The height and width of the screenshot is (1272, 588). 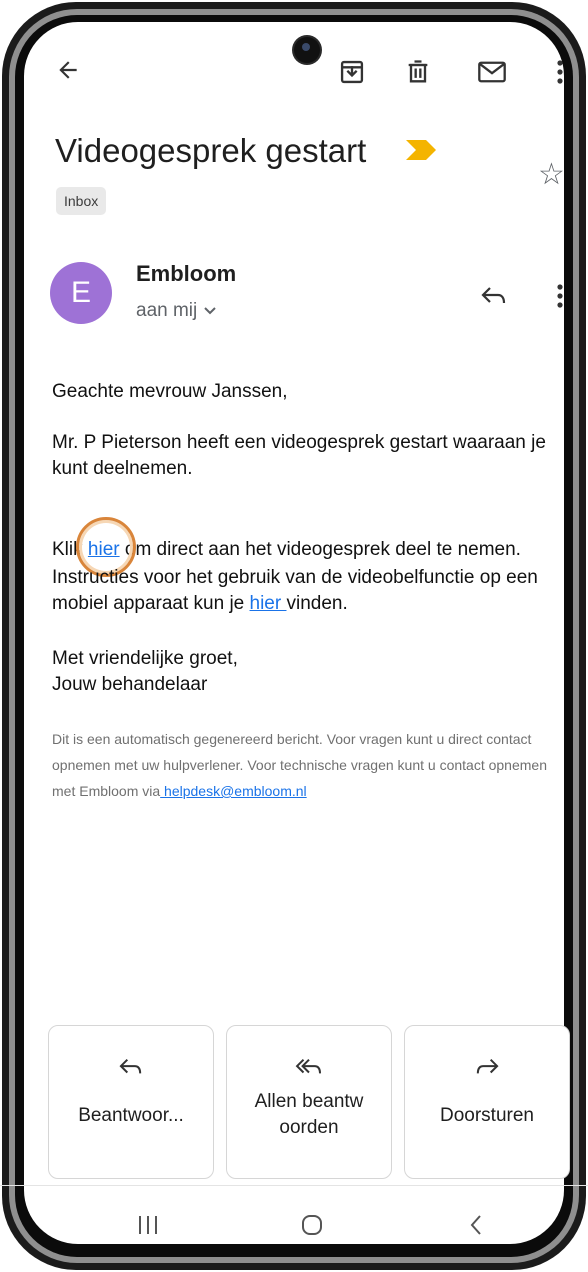 What do you see at coordinates (268, 603) in the screenshot?
I see `instructions-link: hier` at bounding box center [268, 603].